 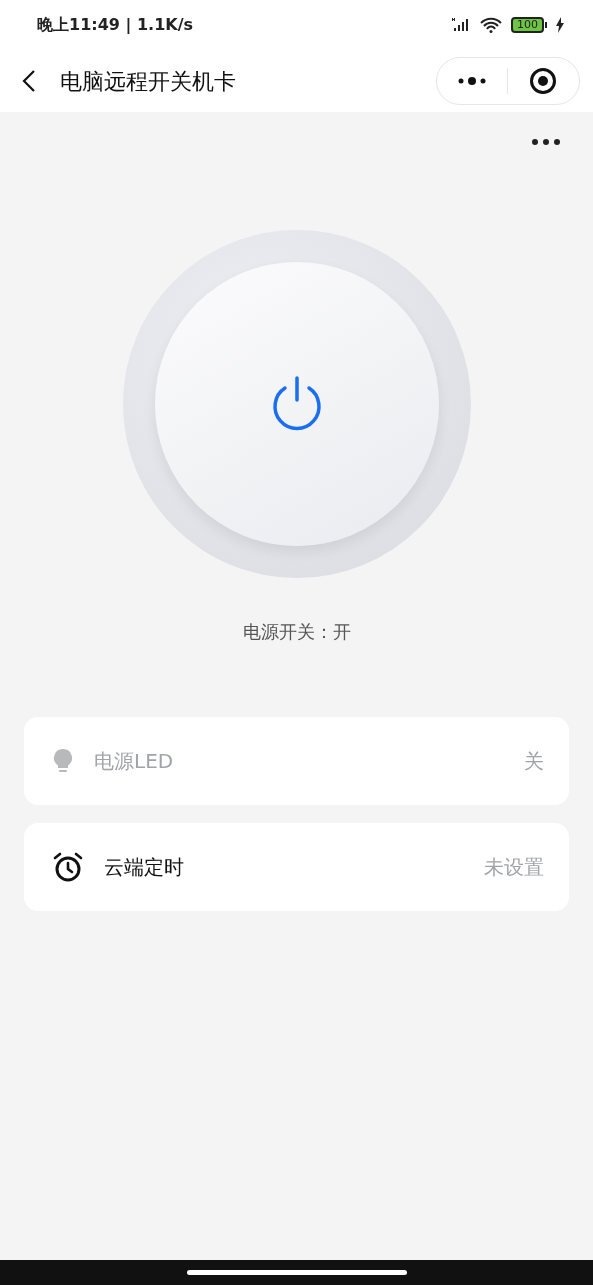 I want to click on power-status: 电源开关：开, so click(x=296, y=632).